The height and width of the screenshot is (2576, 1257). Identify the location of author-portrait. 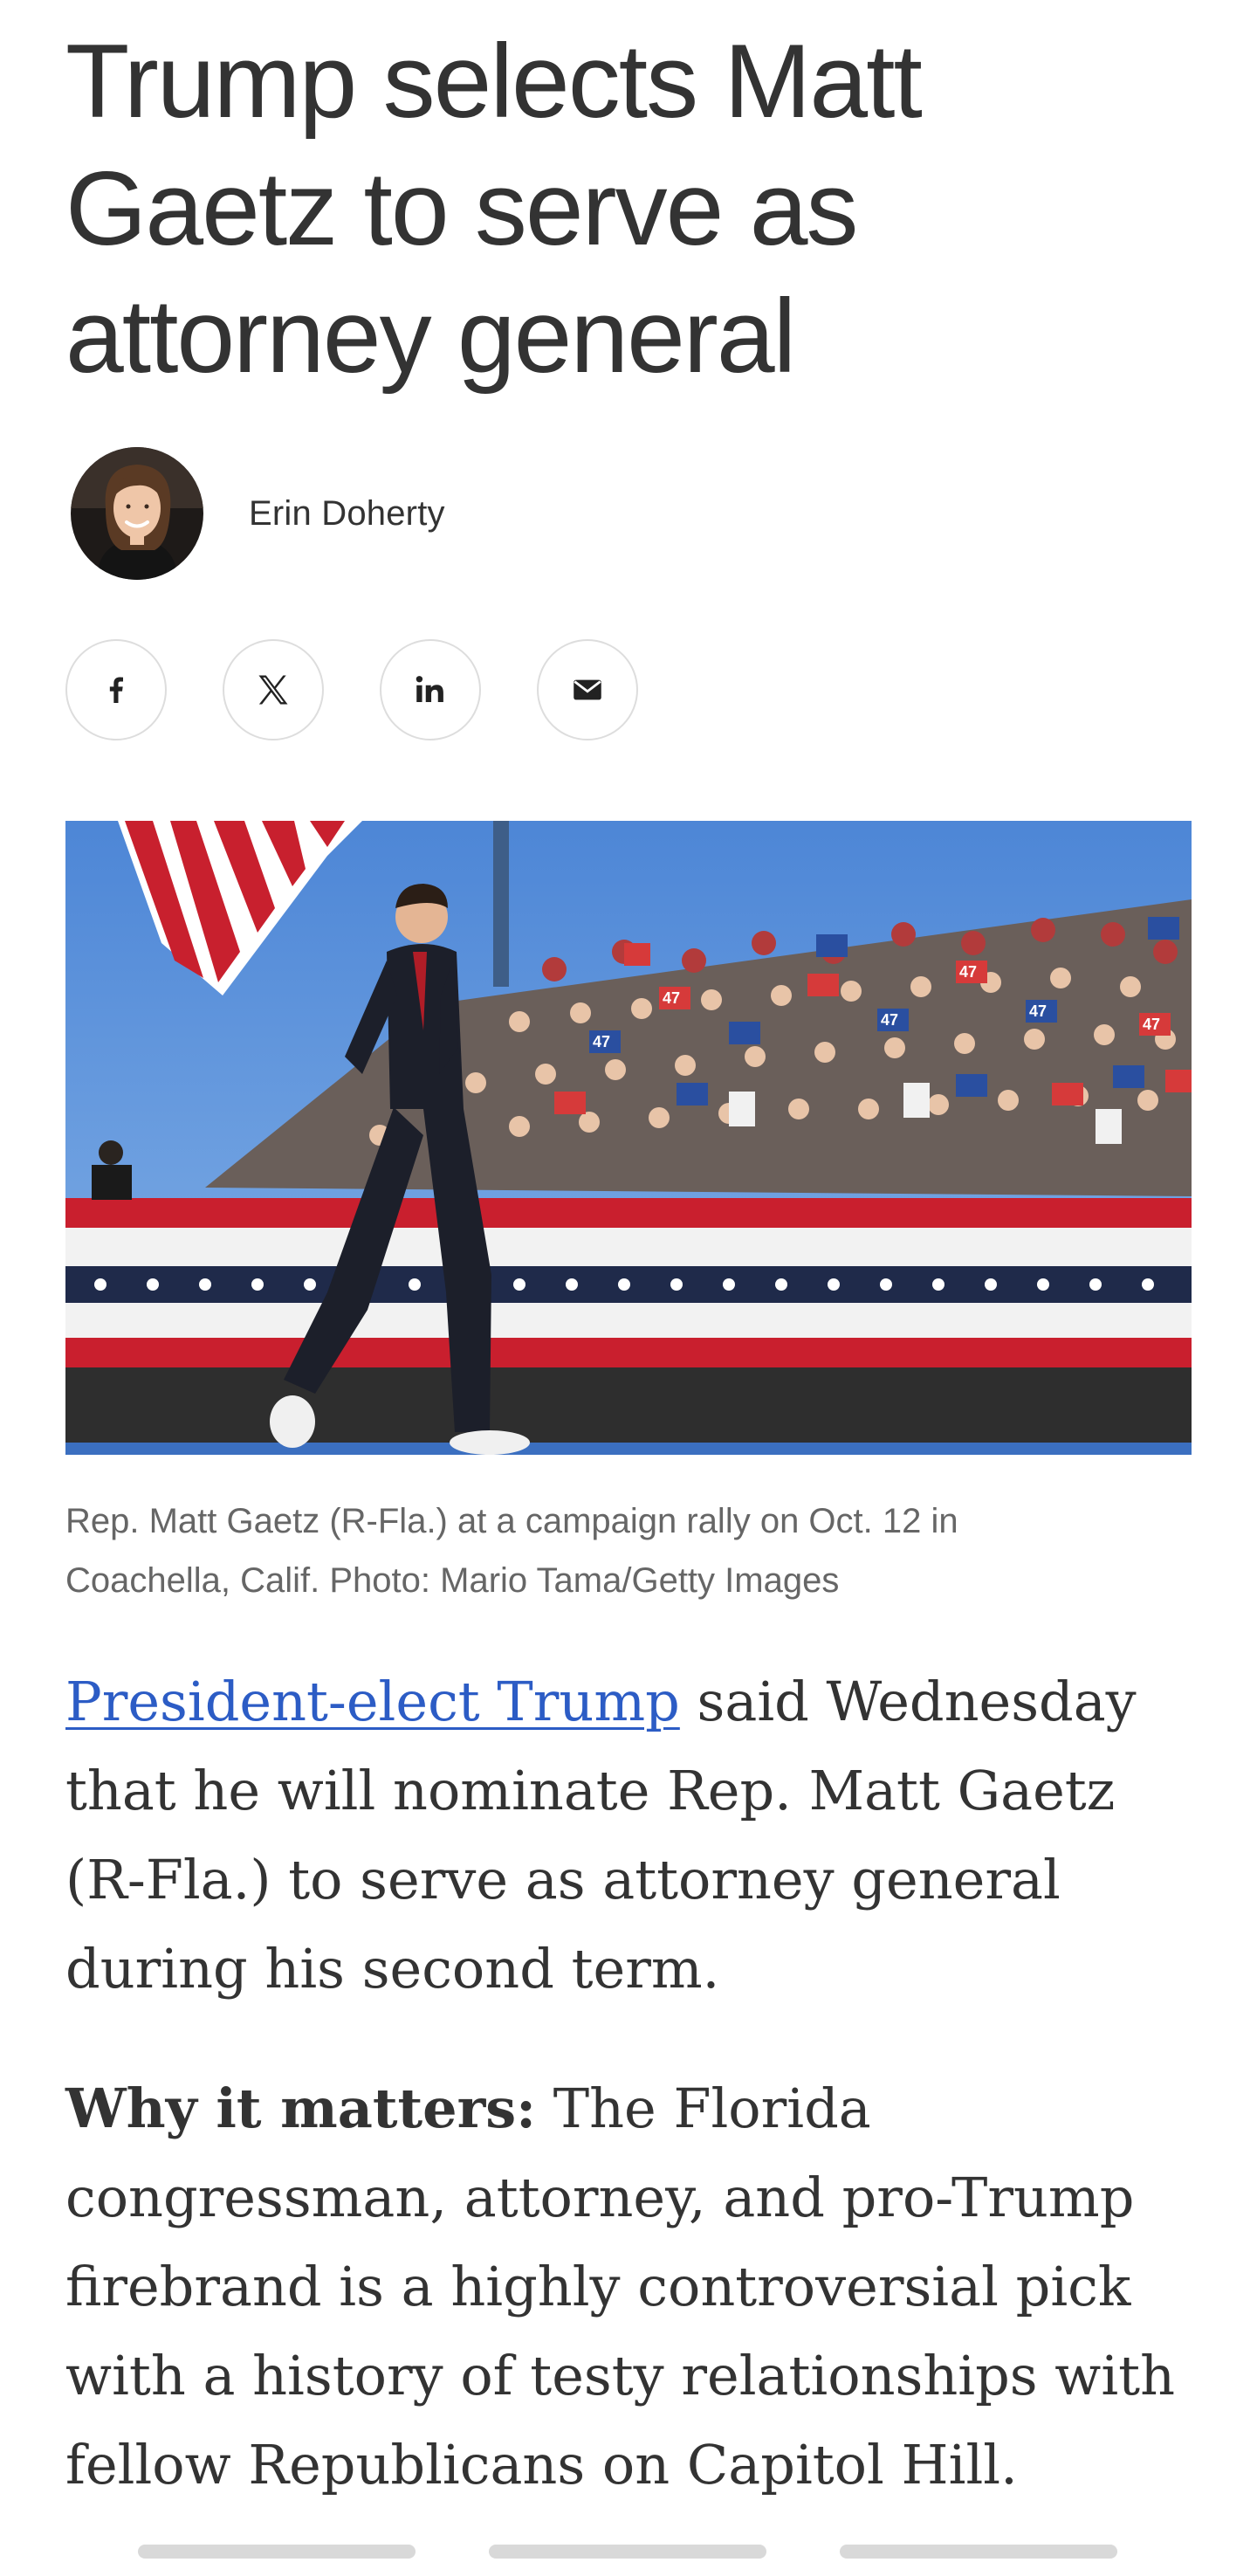
(137, 513).